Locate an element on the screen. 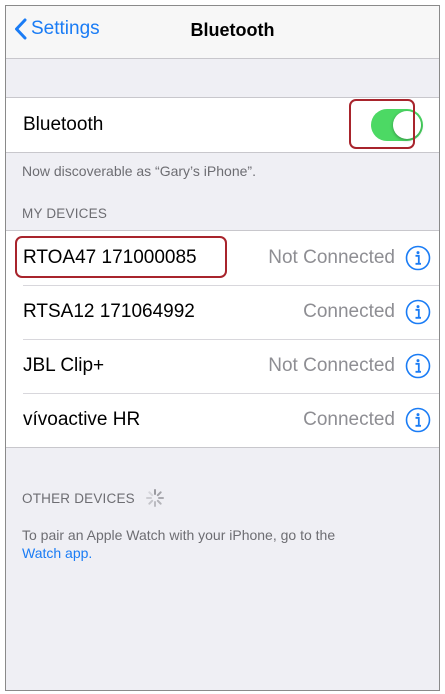  watch-app-link: Watch app. is located at coordinates (57, 553).